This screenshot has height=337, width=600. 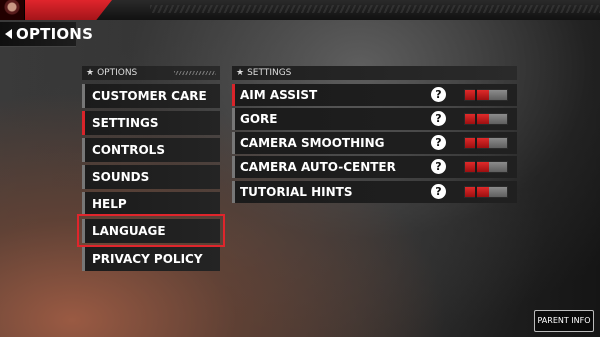 I want to click on setting-row-tutorial-hints: TUTORIAL HINTS ?, so click(x=374, y=192).